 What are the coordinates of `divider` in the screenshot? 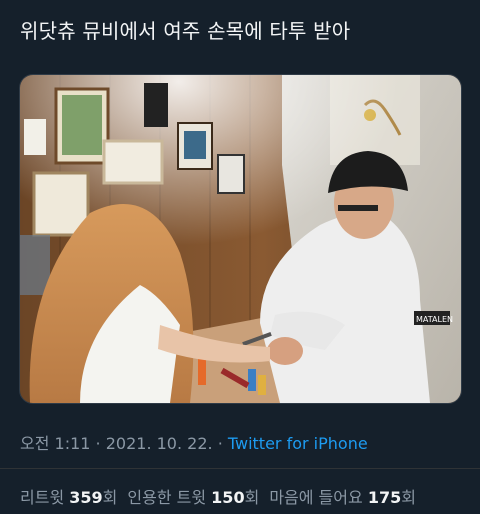 It's located at (240, 468).